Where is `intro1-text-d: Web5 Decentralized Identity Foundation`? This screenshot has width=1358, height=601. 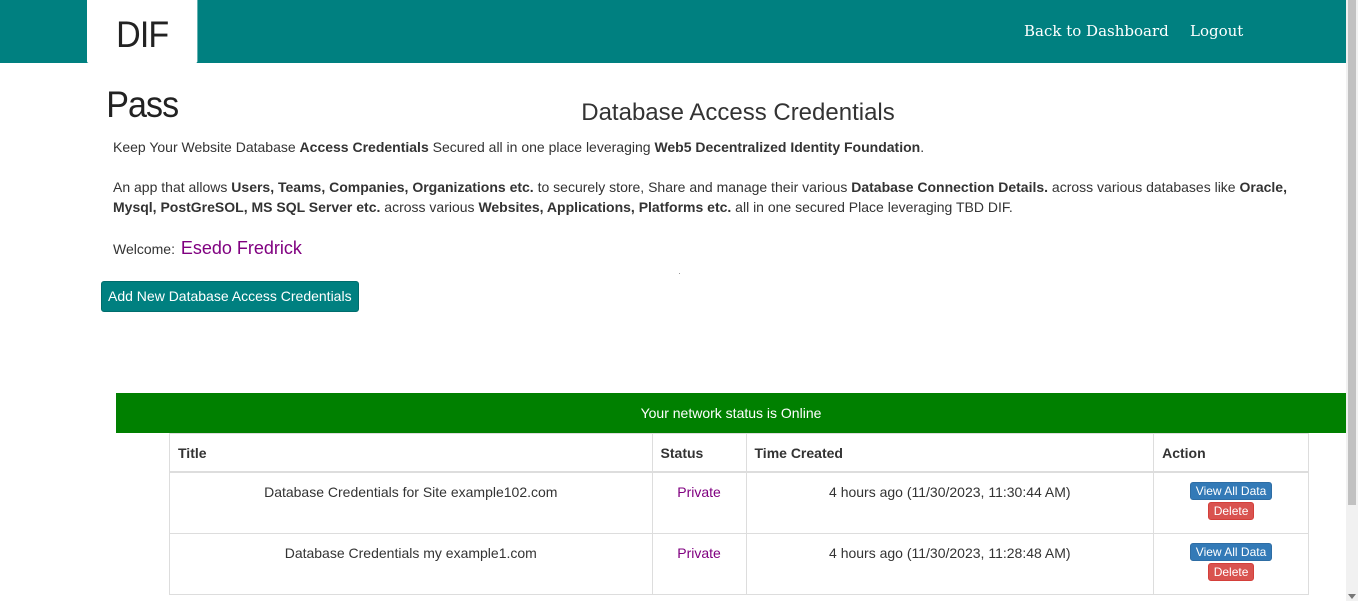 intro1-text-d: Web5 Decentralized Identity Foundation is located at coordinates (787, 147).